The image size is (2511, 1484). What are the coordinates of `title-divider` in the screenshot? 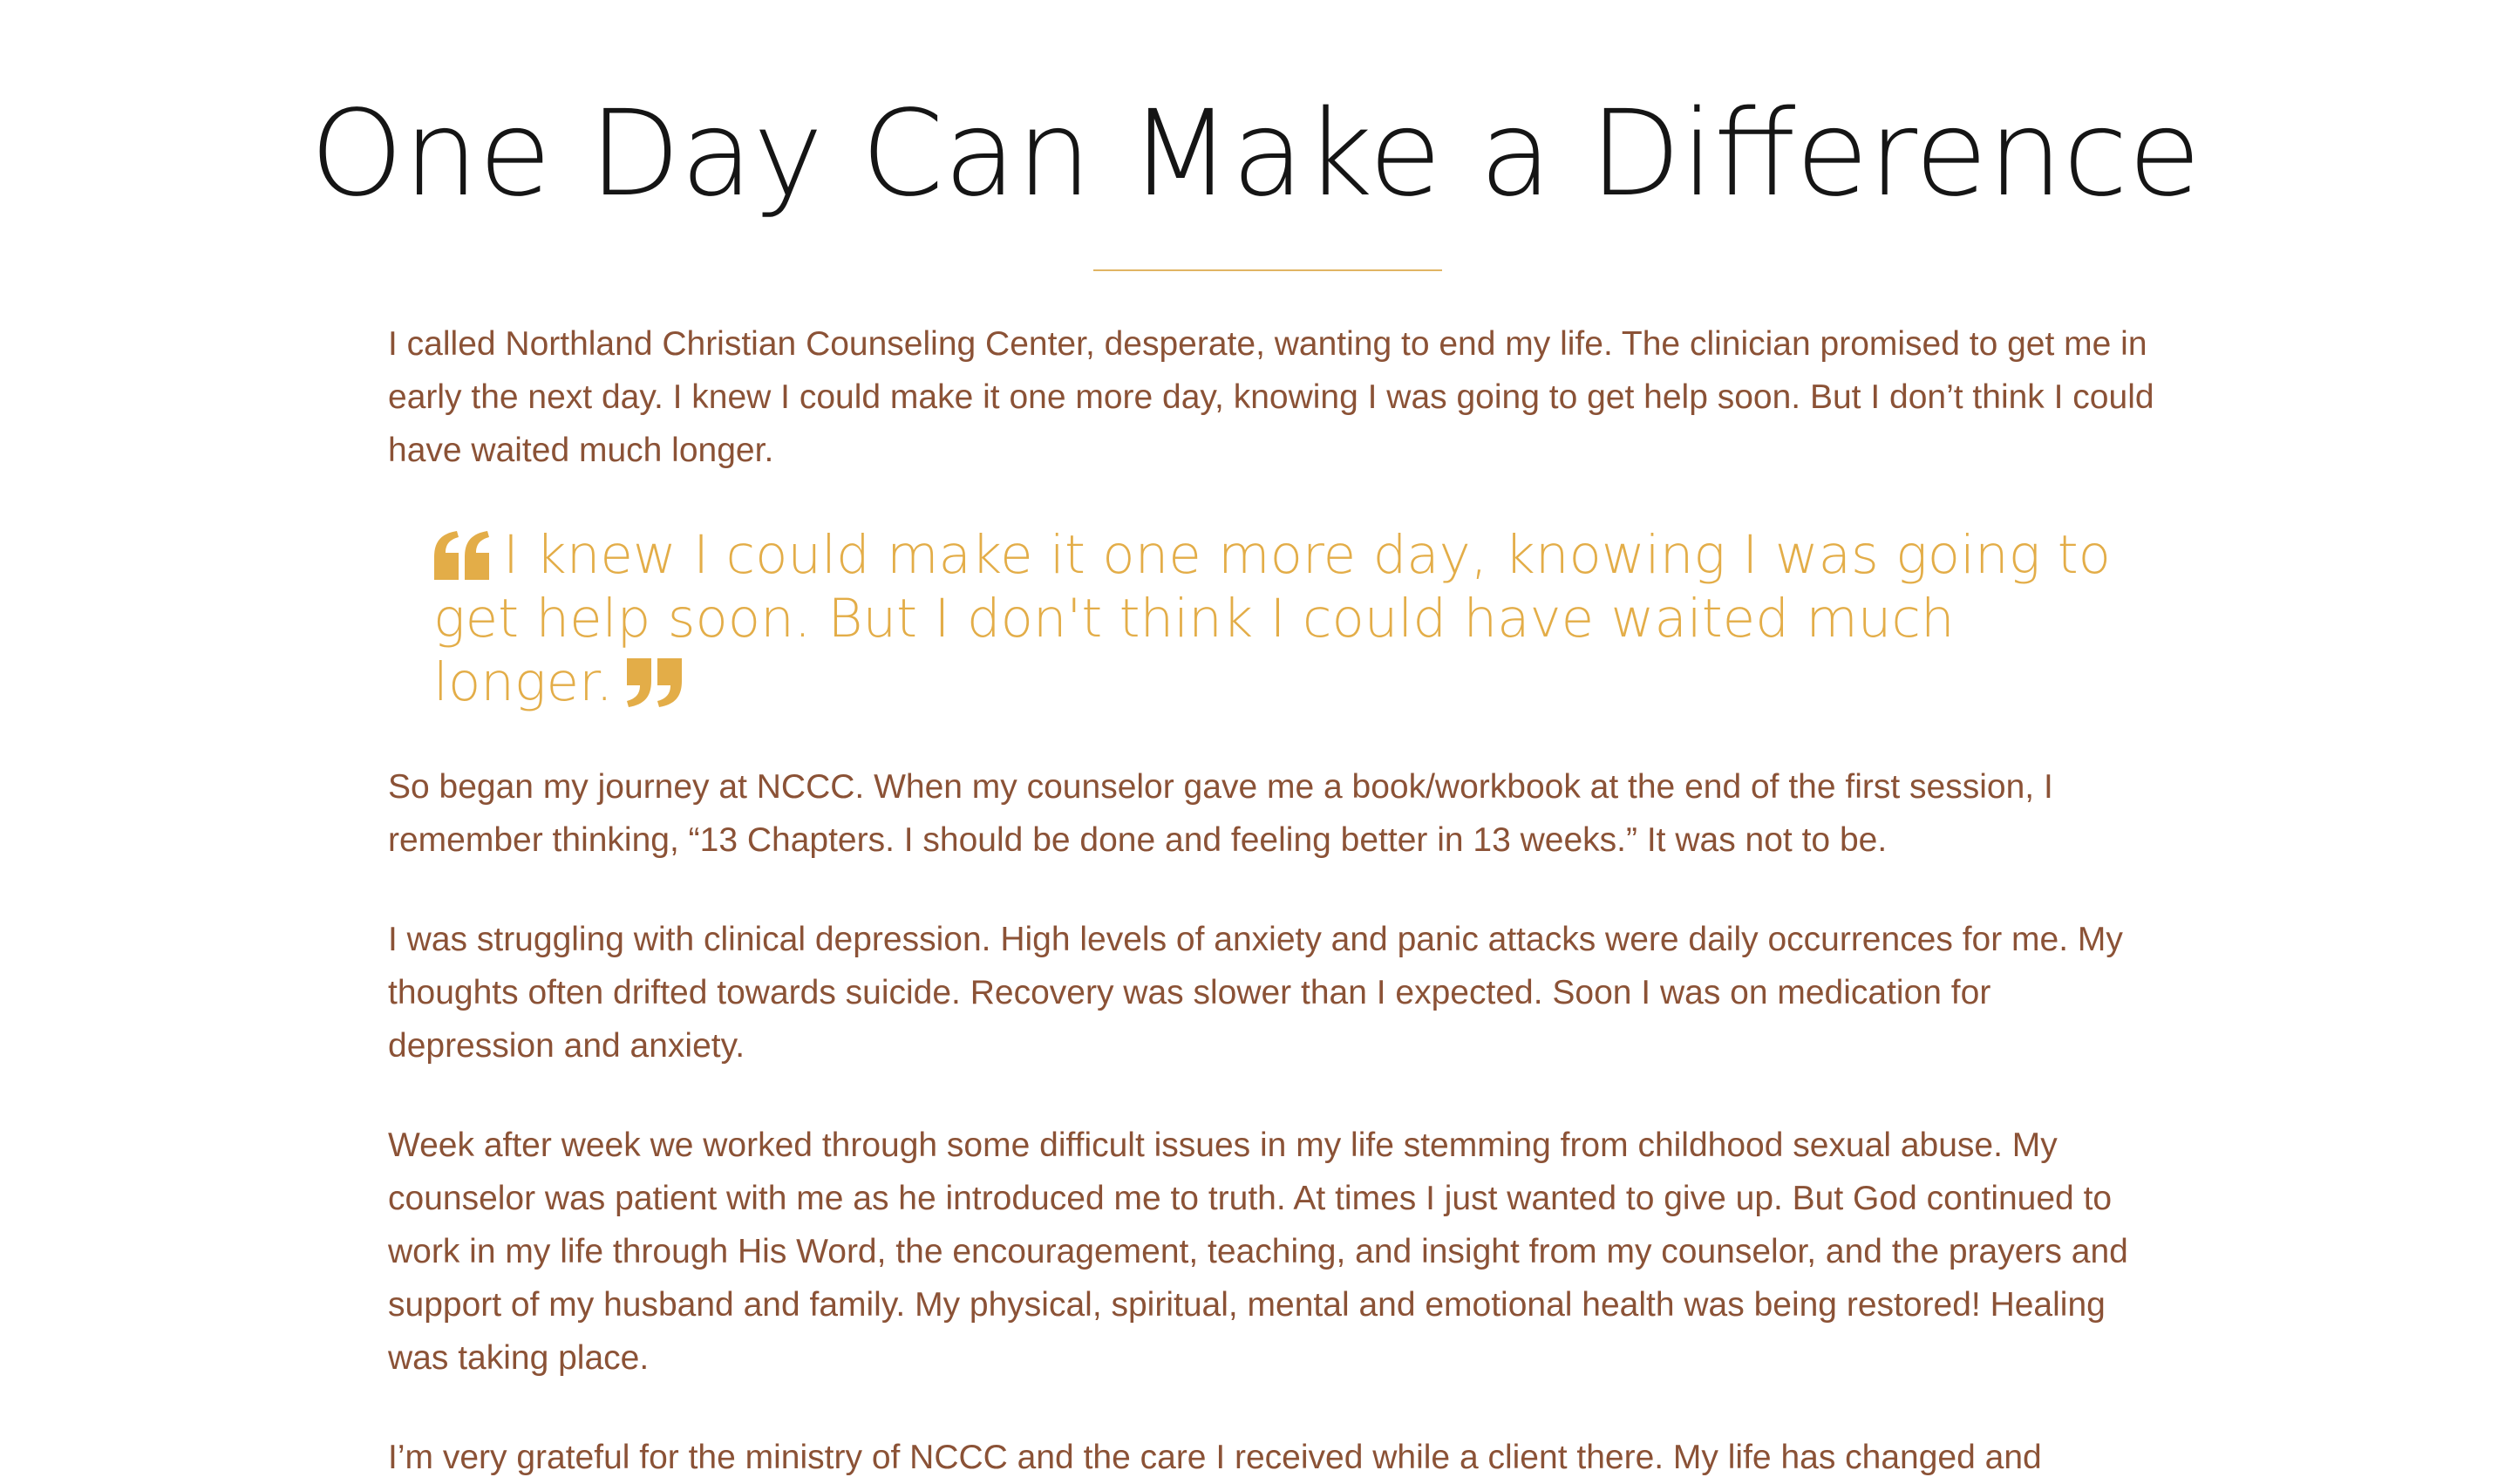 It's located at (1267, 270).